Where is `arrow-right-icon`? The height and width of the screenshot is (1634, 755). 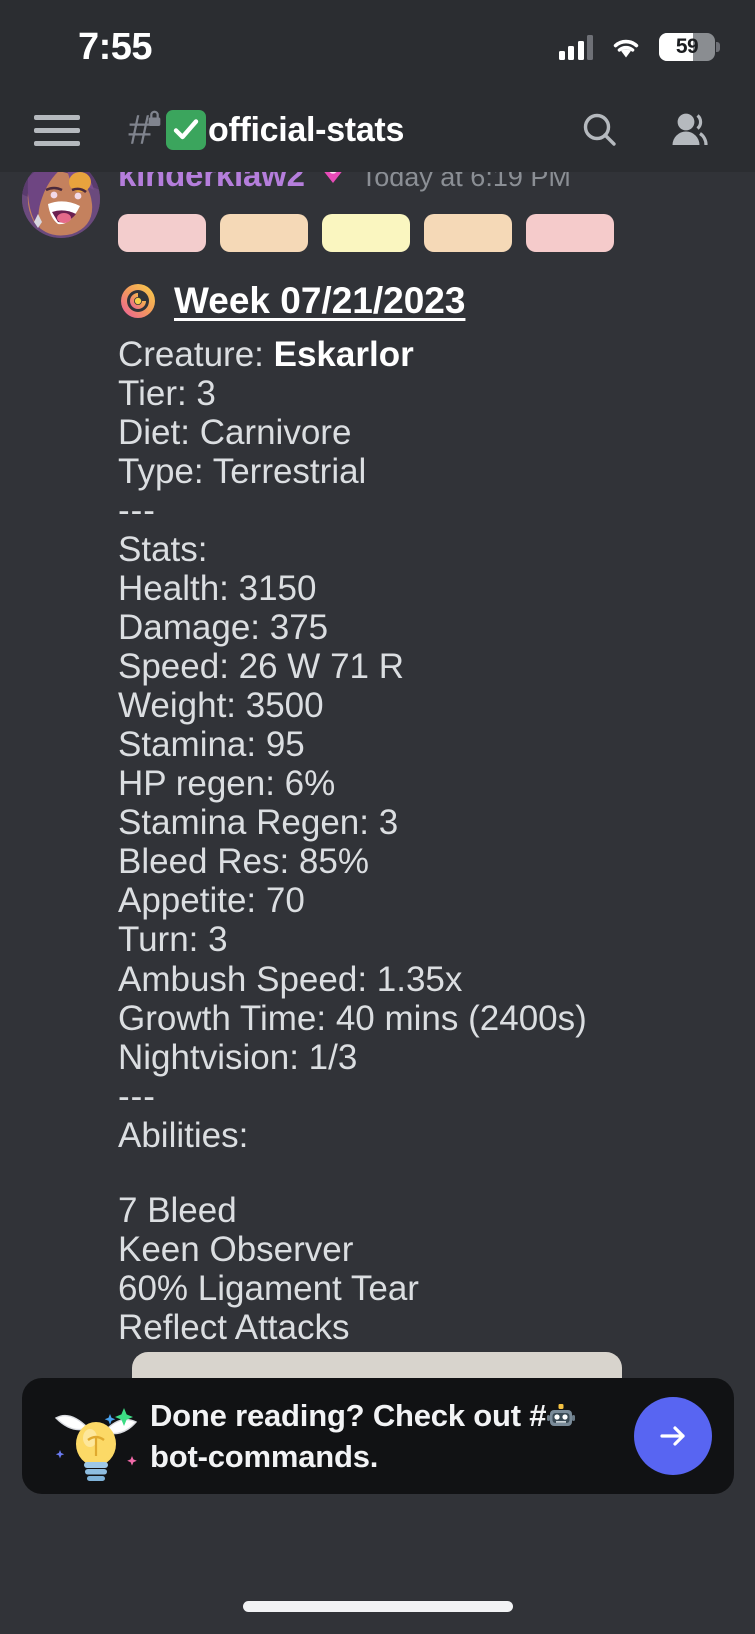
arrow-right-icon is located at coordinates (672, 1436).